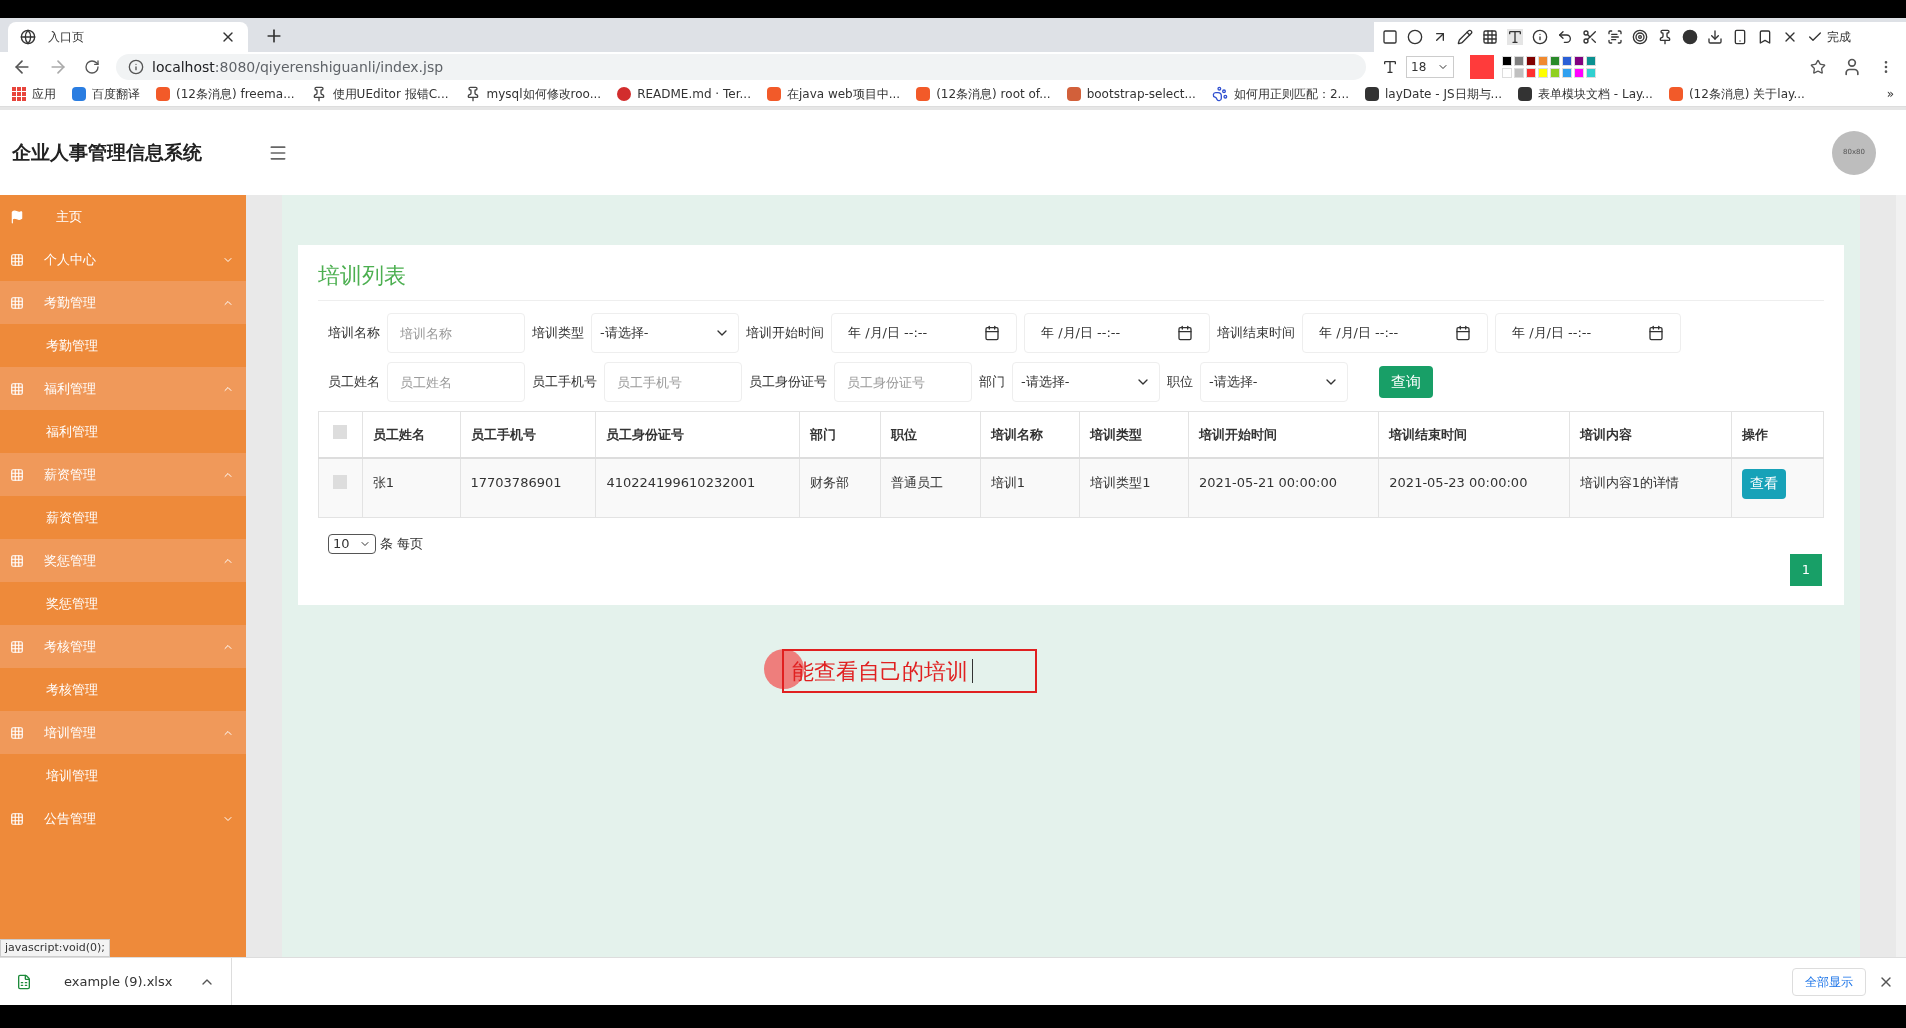  What do you see at coordinates (402, 544) in the screenshot?
I see `page-size-label: 条 每页` at bounding box center [402, 544].